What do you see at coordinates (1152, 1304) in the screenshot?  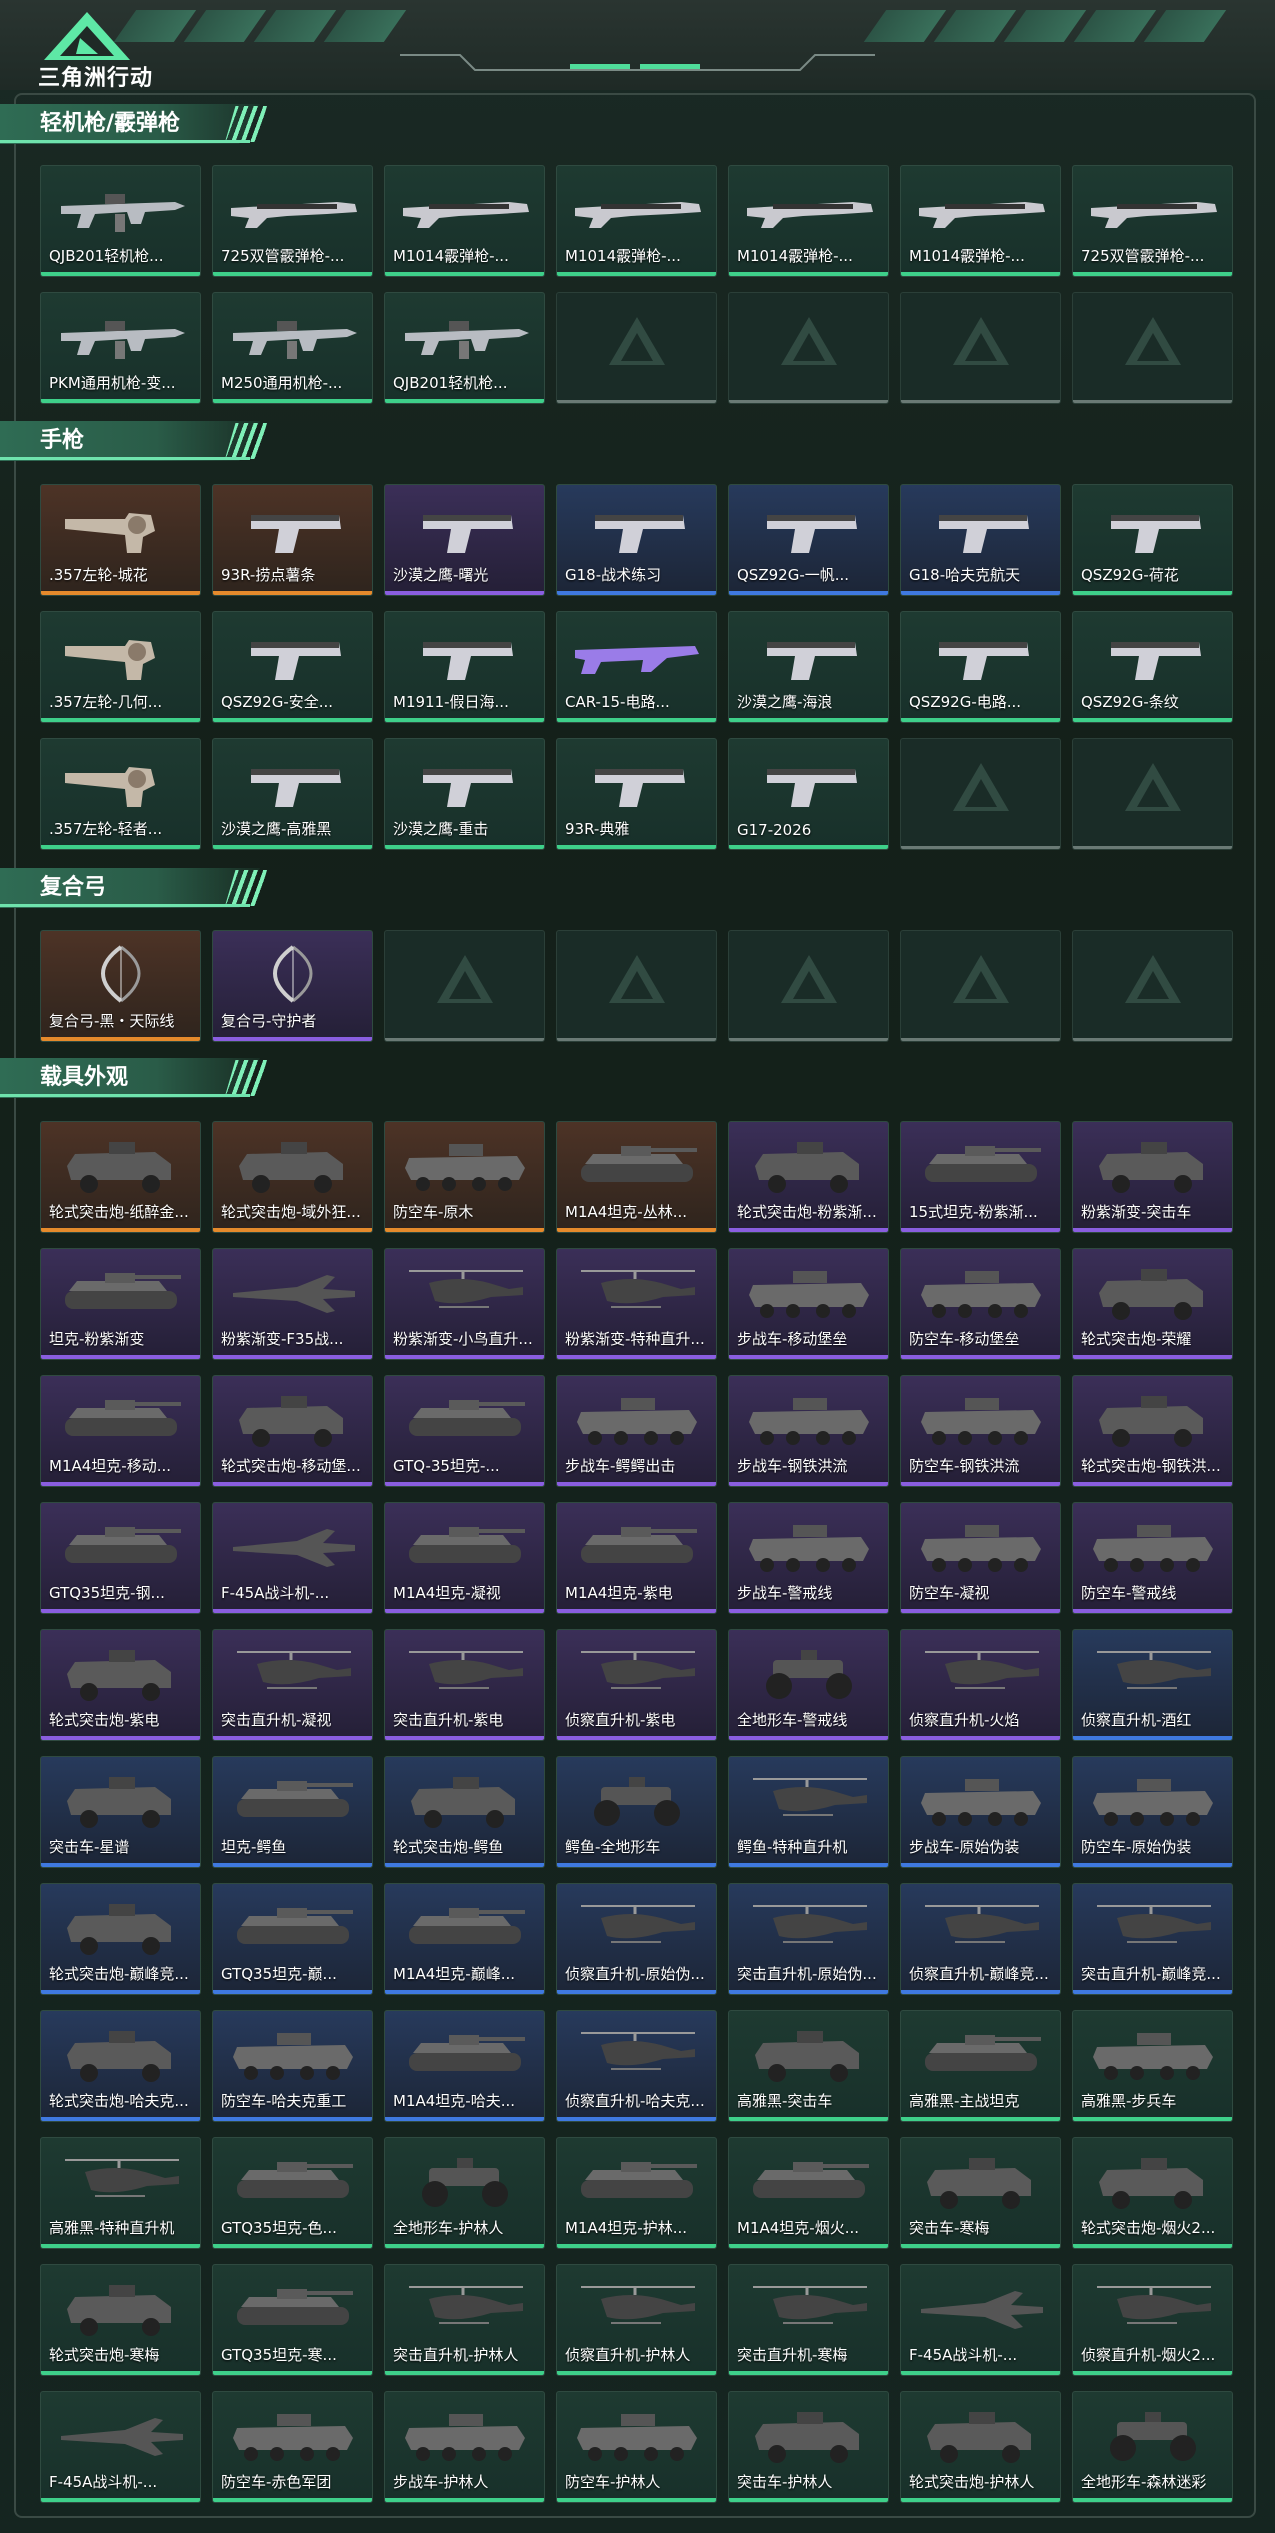 I see `item-card: 轮式突击炮-荣耀` at bounding box center [1152, 1304].